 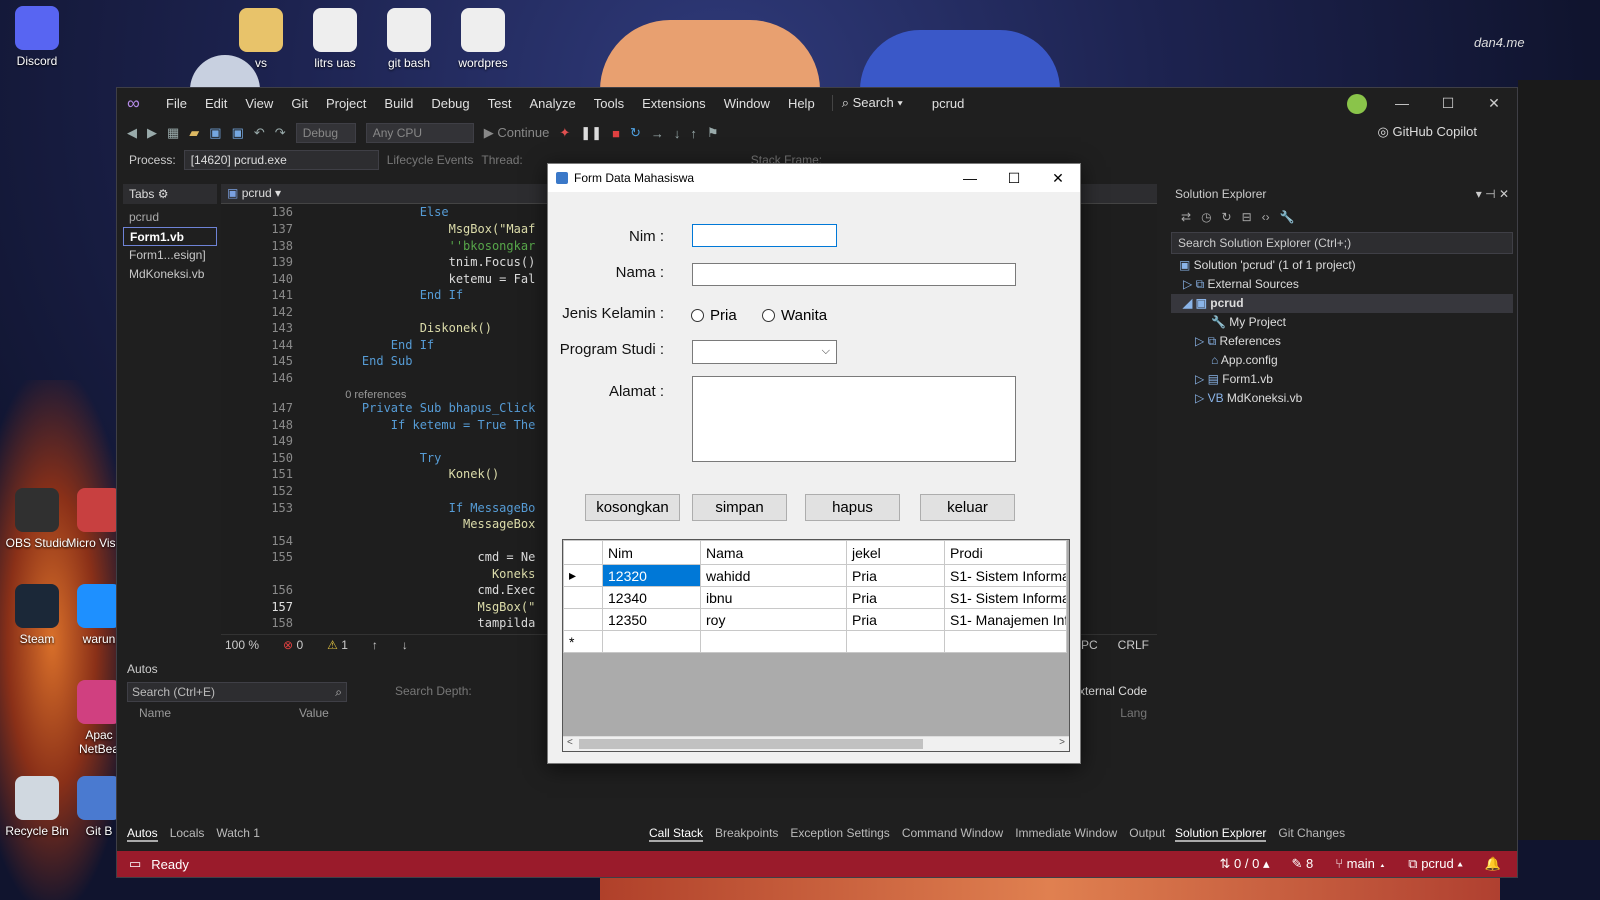 I want to click on kosongkan-button: kosongkan, so click(x=632, y=507).